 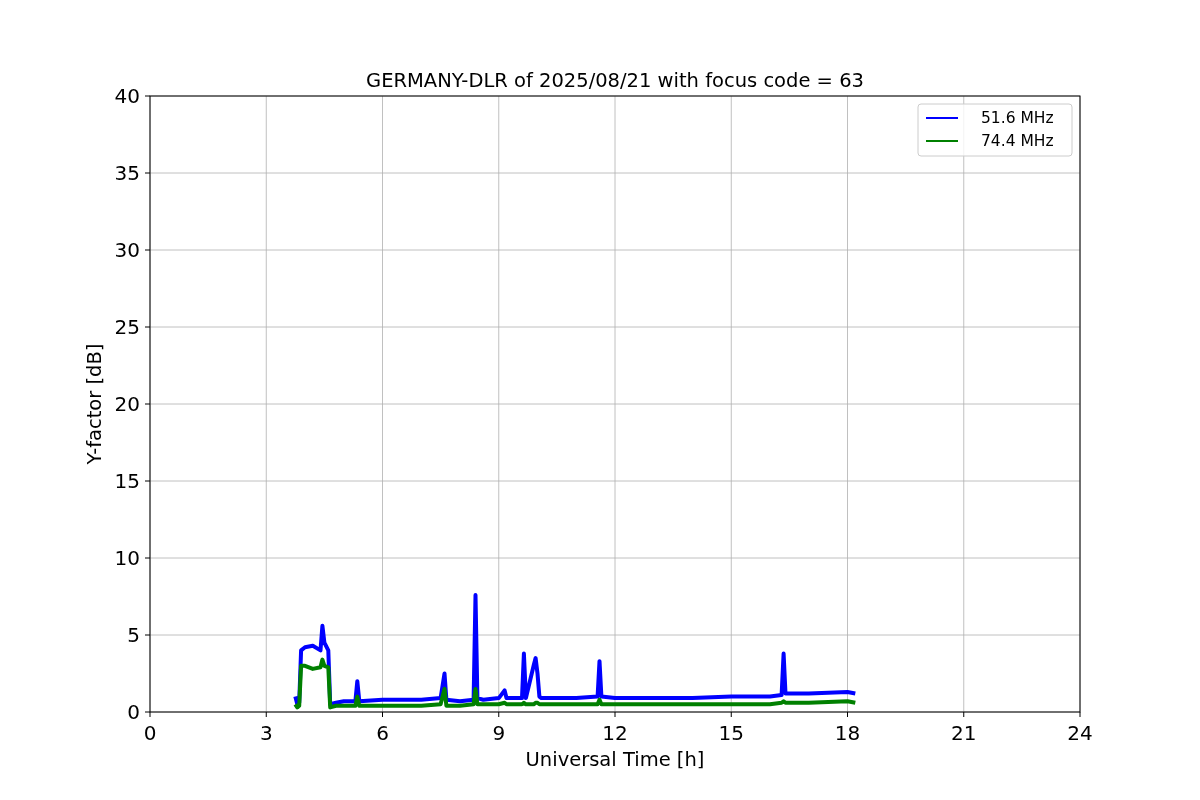 I want to click on legend-label: 51.6 MHz, so click(x=1017, y=118).